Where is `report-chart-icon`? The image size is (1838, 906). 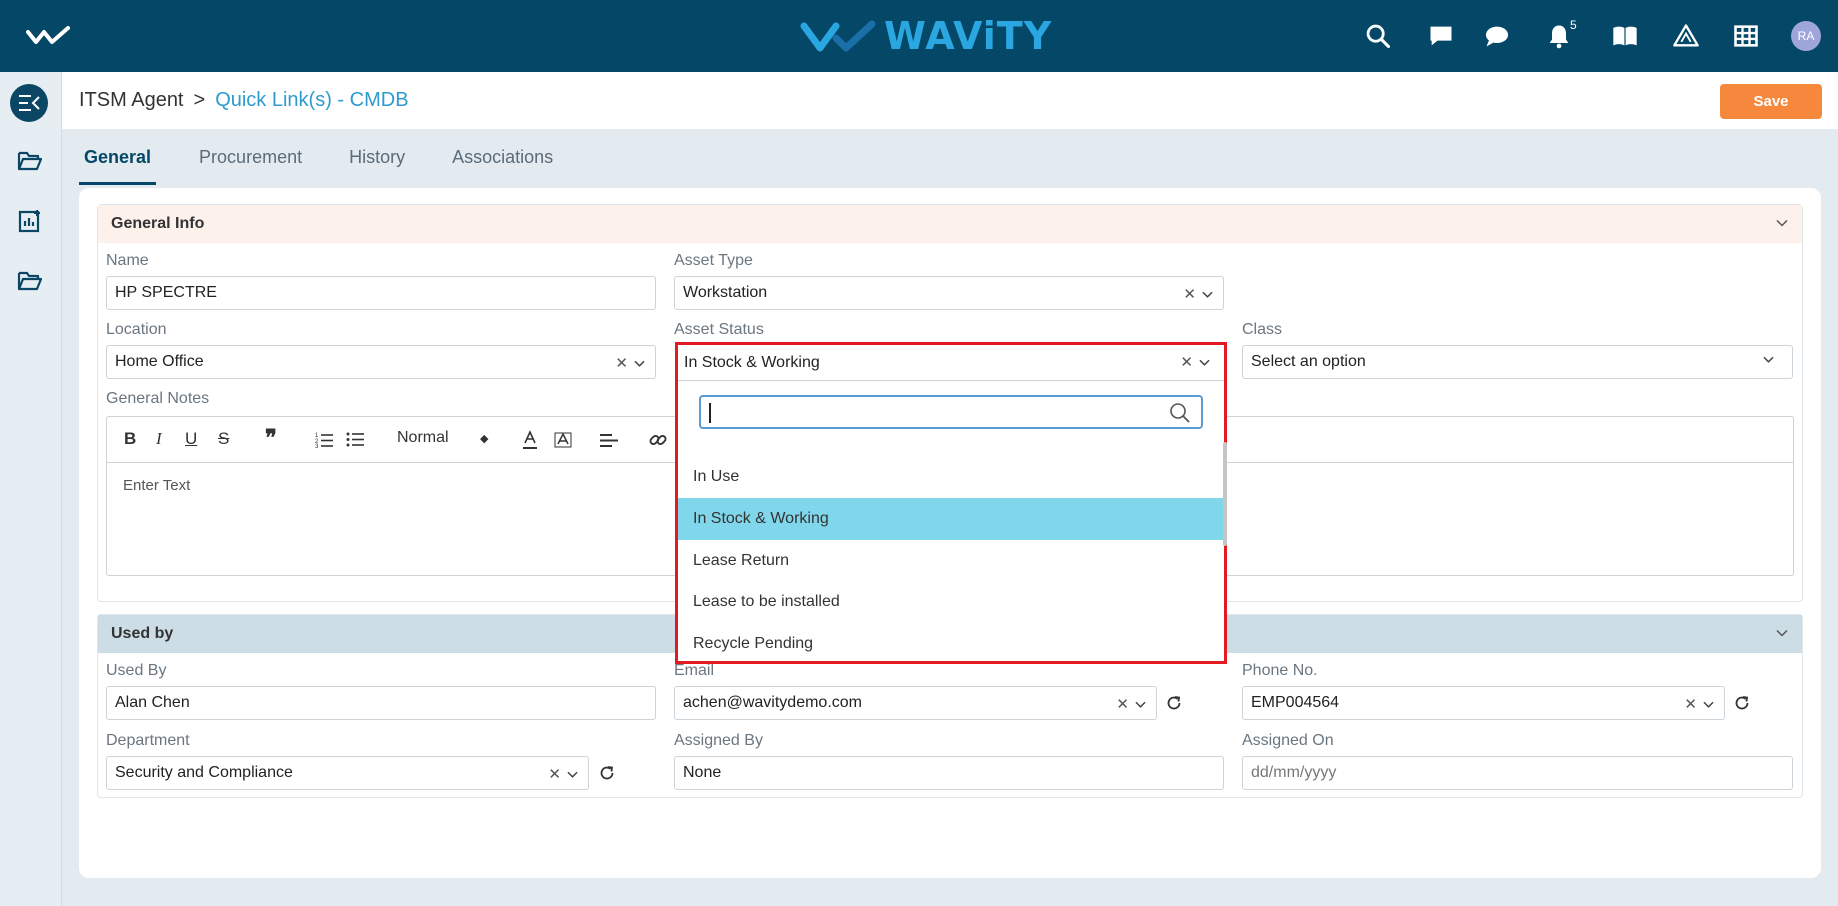
report-chart-icon is located at coordinates (30, 221).